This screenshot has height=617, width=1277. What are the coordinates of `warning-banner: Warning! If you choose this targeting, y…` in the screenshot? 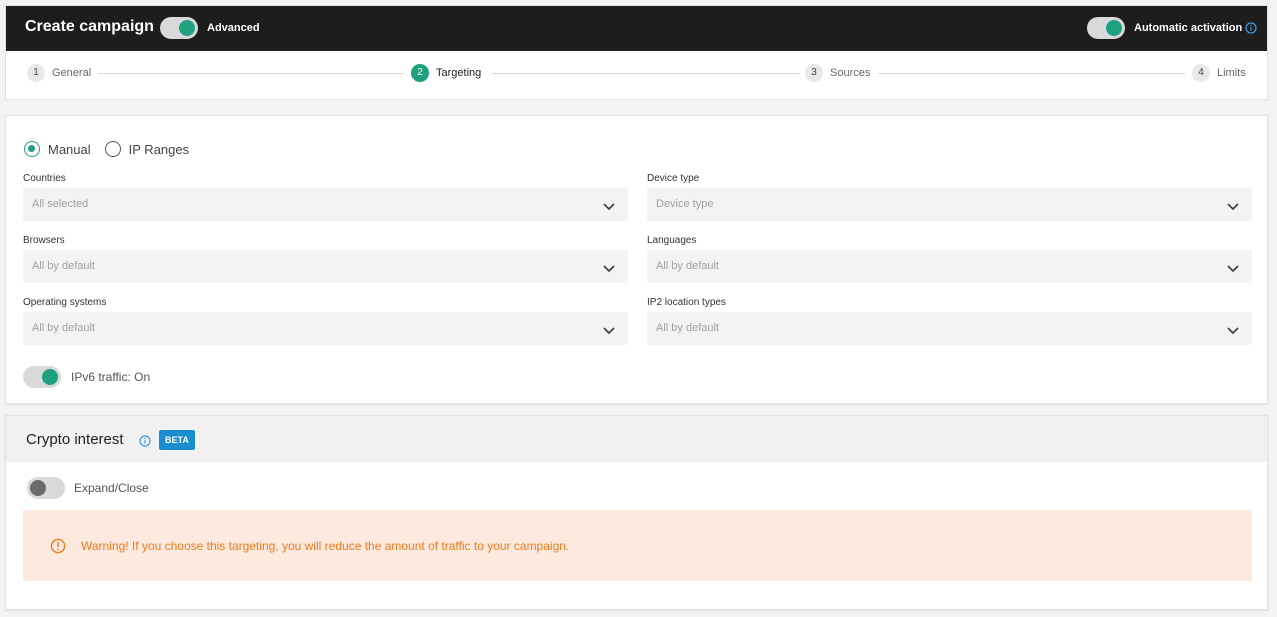 It's located at (637, 545).